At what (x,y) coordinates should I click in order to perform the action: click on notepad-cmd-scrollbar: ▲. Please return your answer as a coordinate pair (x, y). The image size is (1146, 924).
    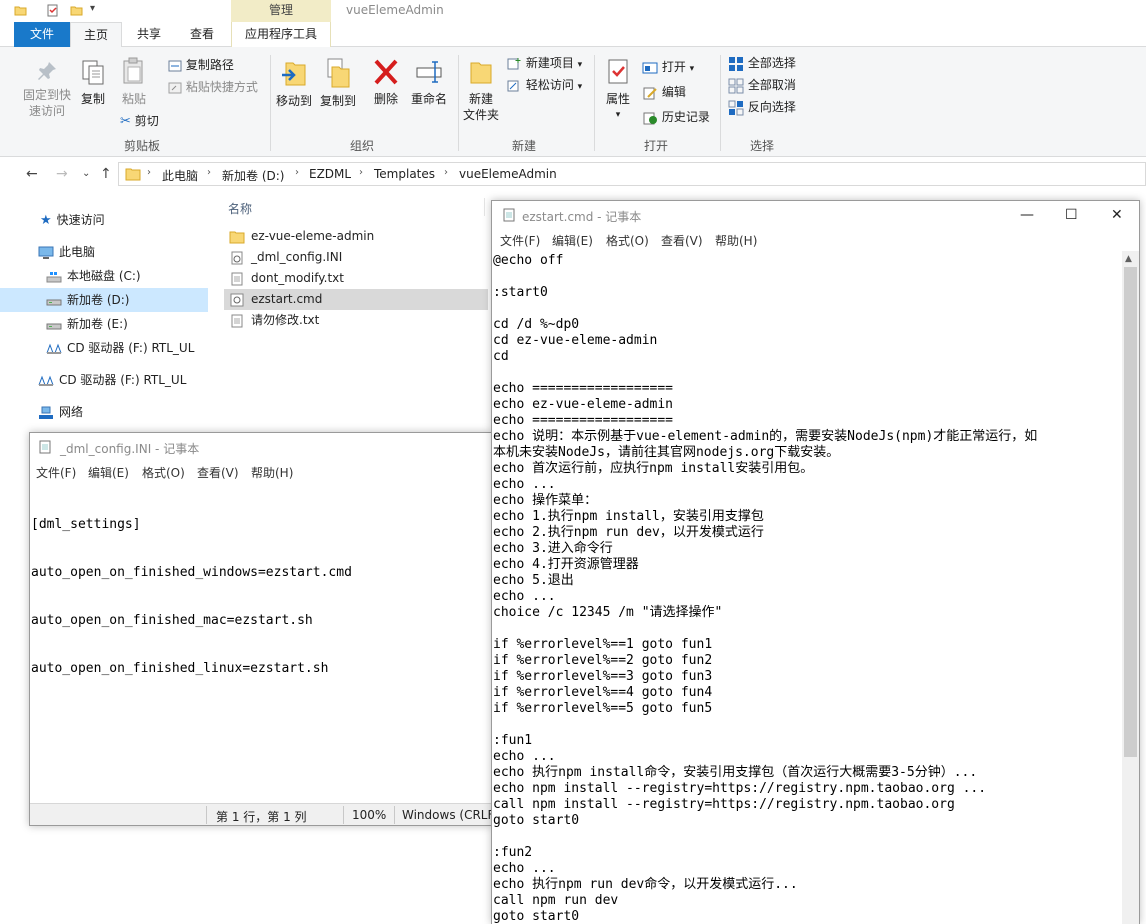
    Looking at the image, I should click on (1130, 587).